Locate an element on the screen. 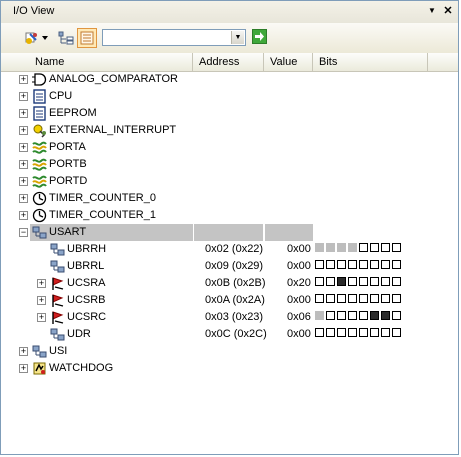  module-row: + EXTERNAL_INTERRUPT is located at coordinates (230, 130).